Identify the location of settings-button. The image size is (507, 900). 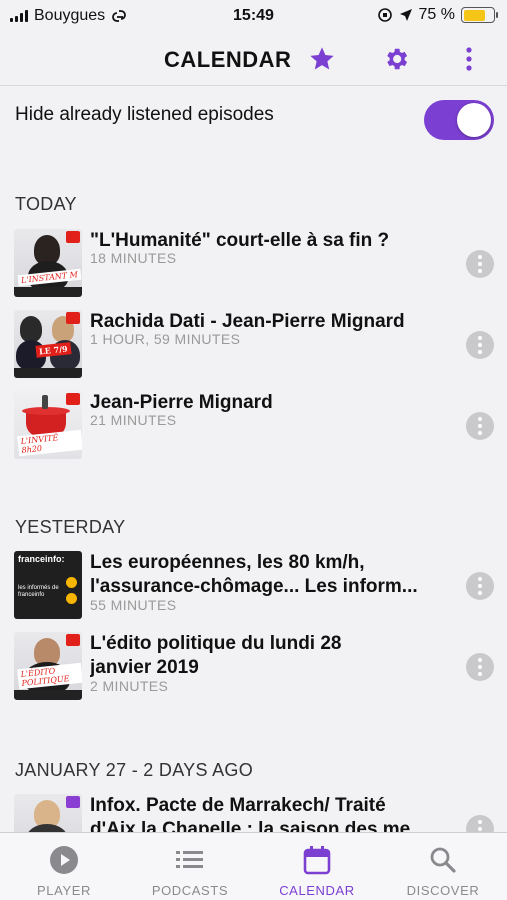
(396, 59).